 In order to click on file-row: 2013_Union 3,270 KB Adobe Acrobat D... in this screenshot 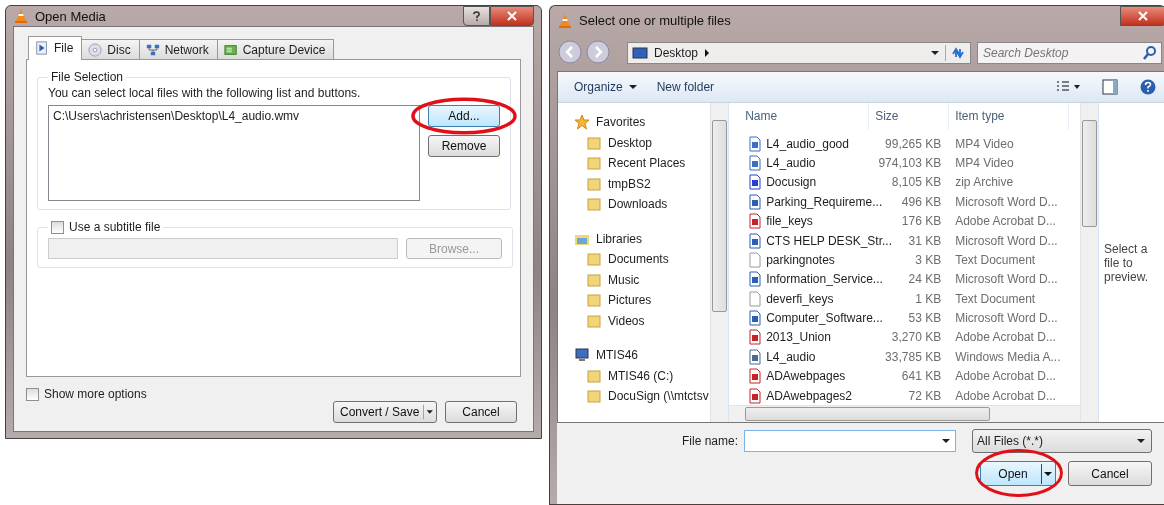, I will do `click(904, 337)`.